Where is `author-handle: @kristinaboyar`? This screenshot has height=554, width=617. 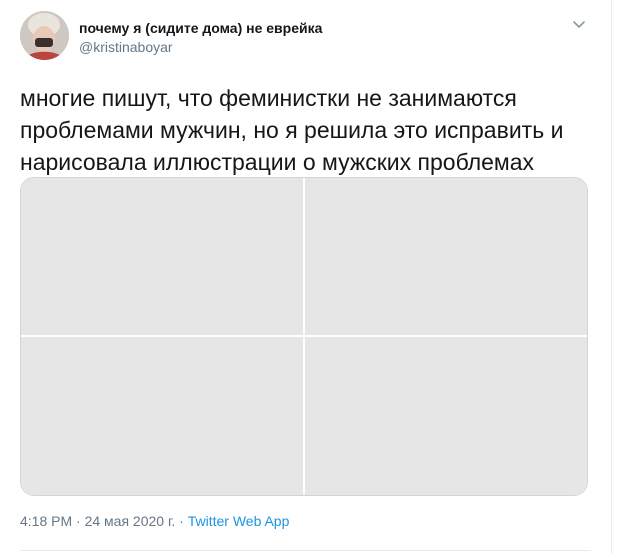 author-handle: @kristinaboyar is located at coordinates (126, 47).